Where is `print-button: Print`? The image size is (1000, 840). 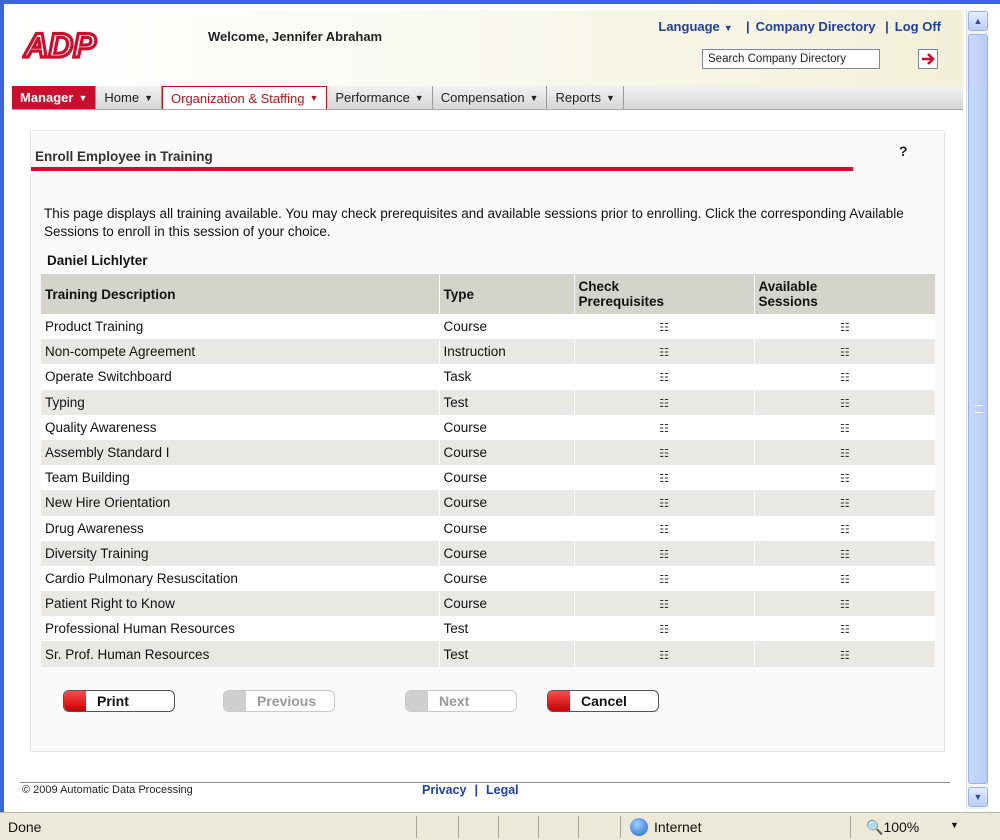 print-button: Print is located at coordinates (119, 701).